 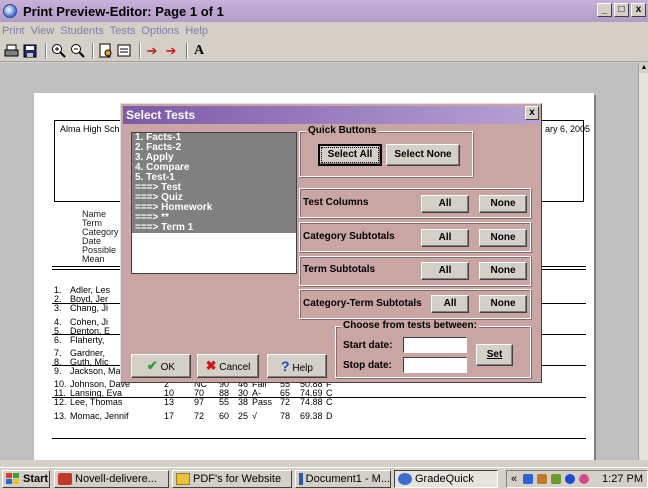 What do you see at coordinates (339, 269) in the screenshot?
I see `term-subtotals-label: Term Subtotals` at bounding box center [339, 269].